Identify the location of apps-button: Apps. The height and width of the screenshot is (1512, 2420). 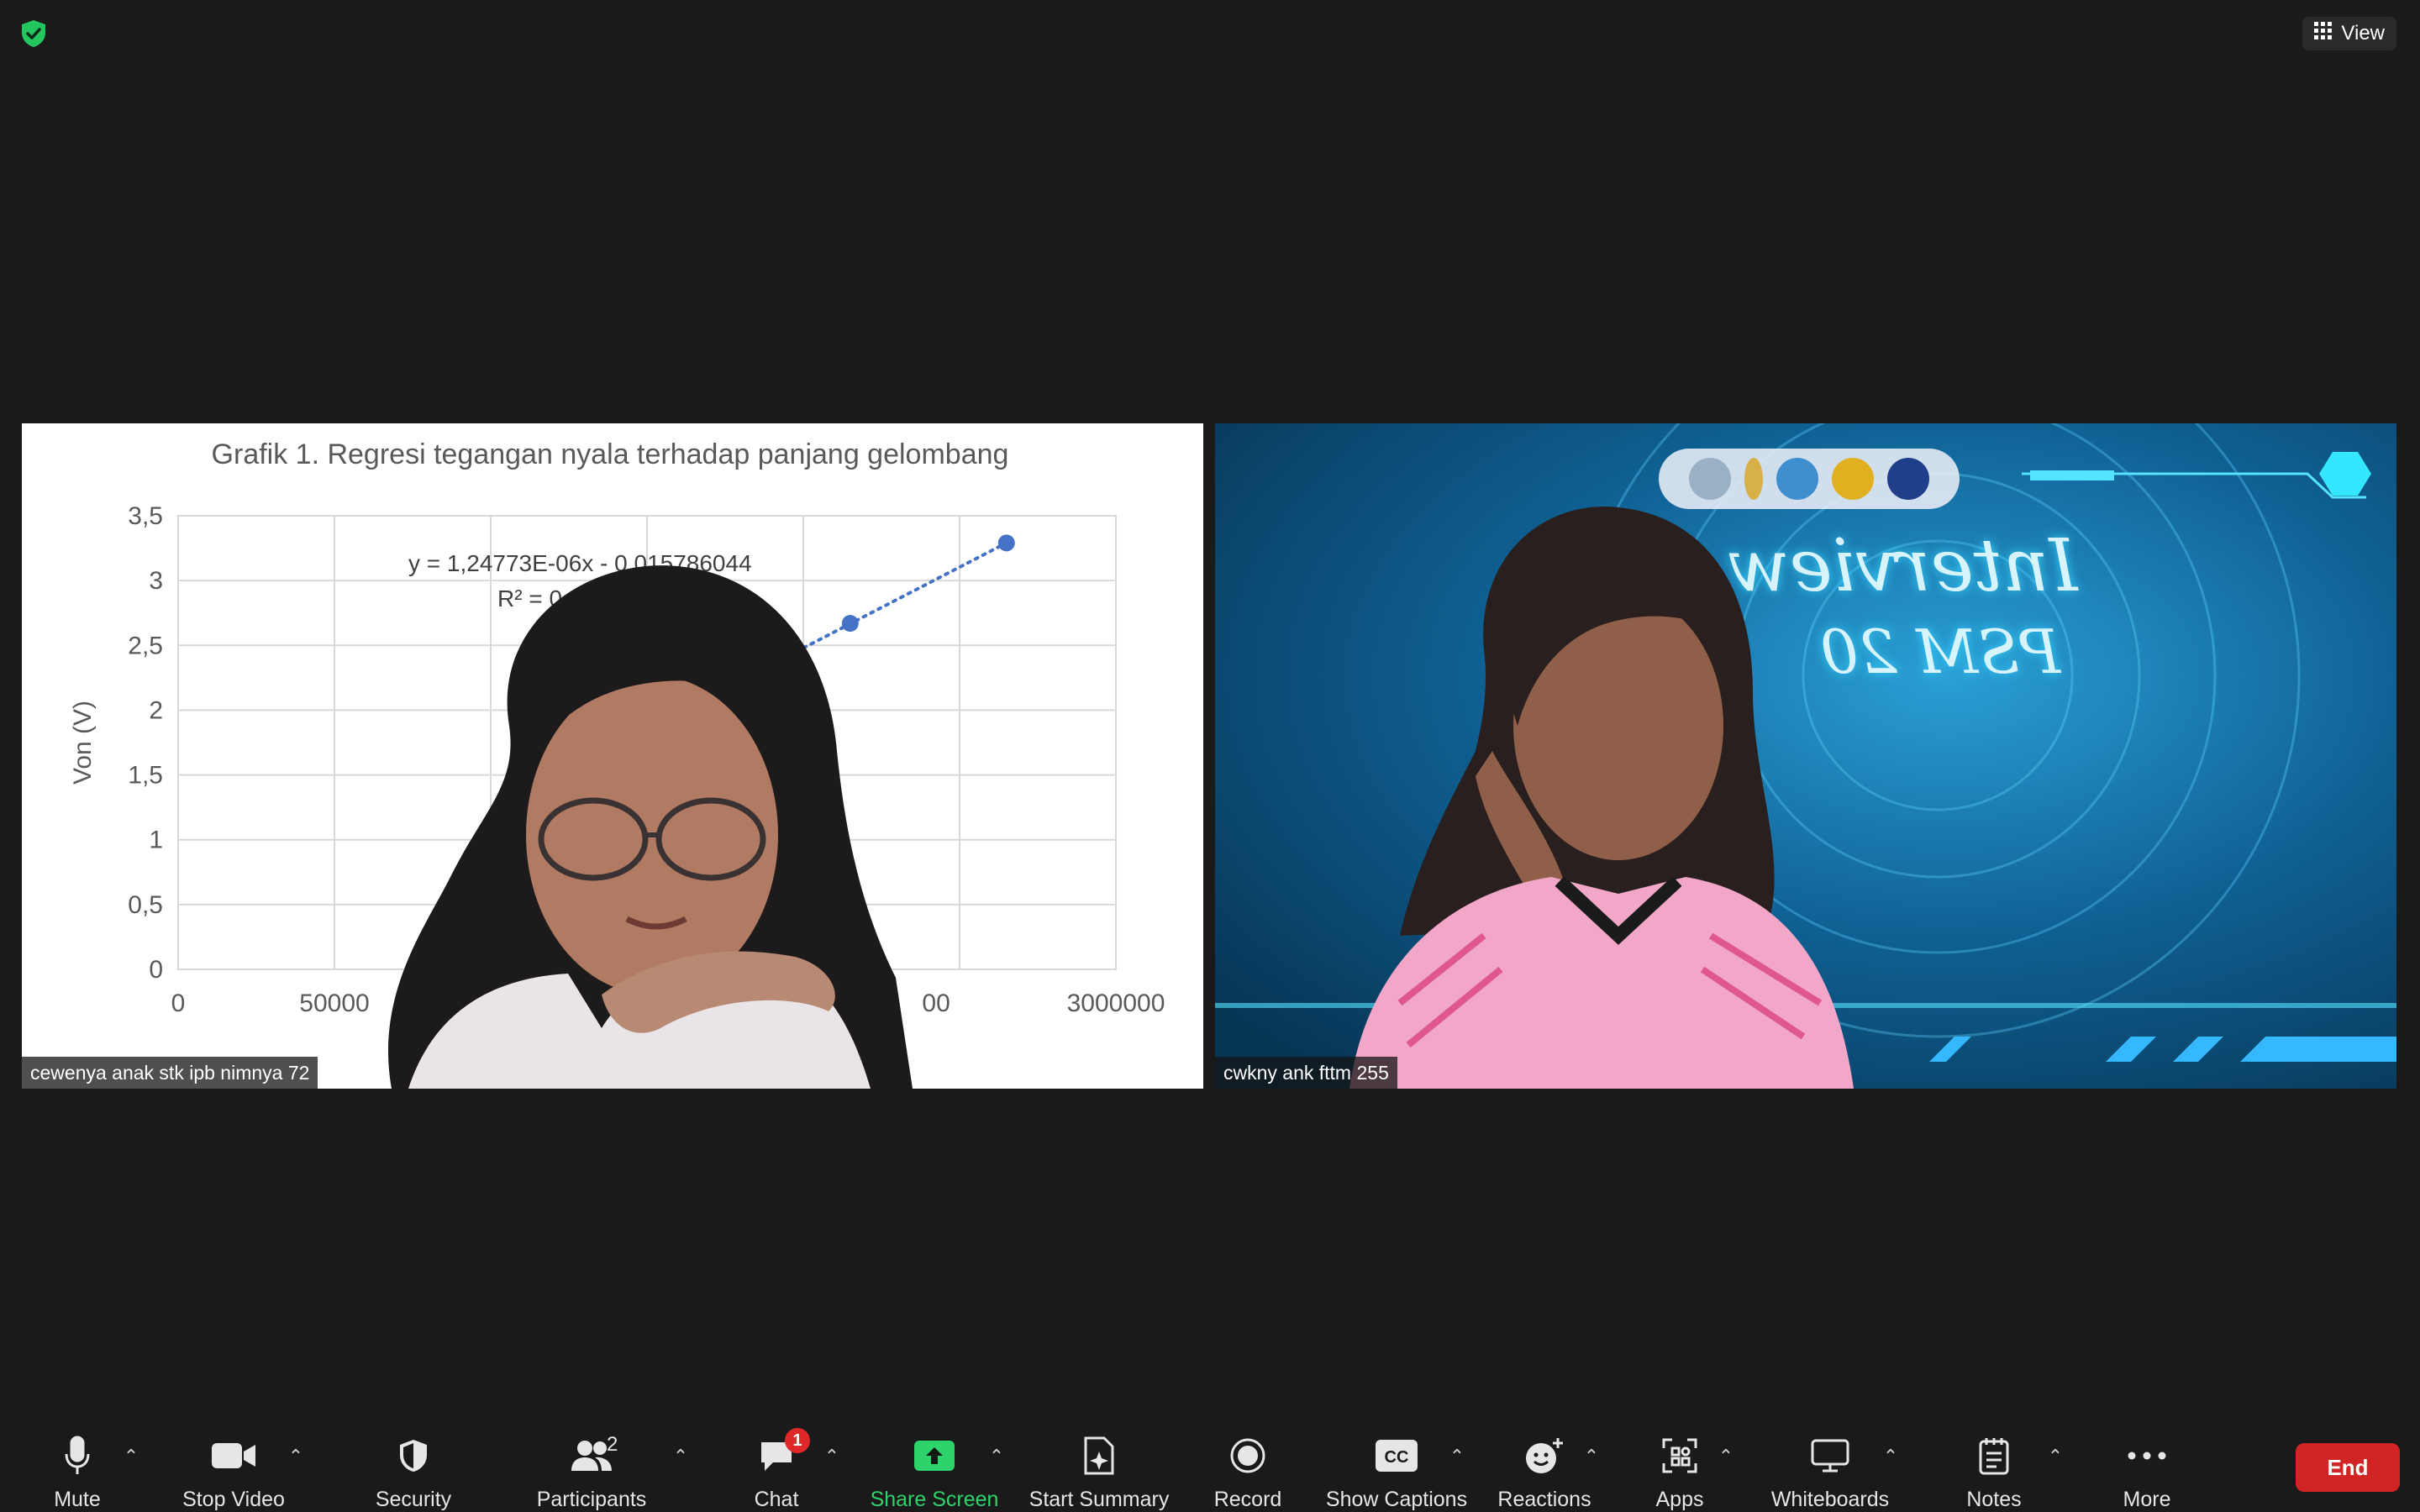
(1680, 1461).